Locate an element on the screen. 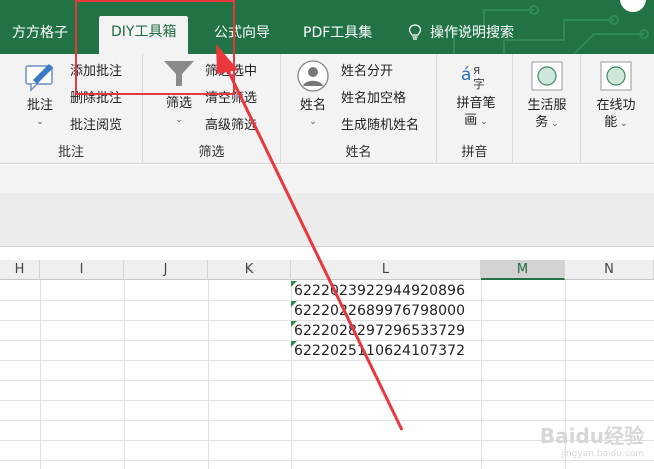 The width and height of the screenshot is (654, 469). search-tab-label: 操作说明搜索 is located at coordinates (472, 33).